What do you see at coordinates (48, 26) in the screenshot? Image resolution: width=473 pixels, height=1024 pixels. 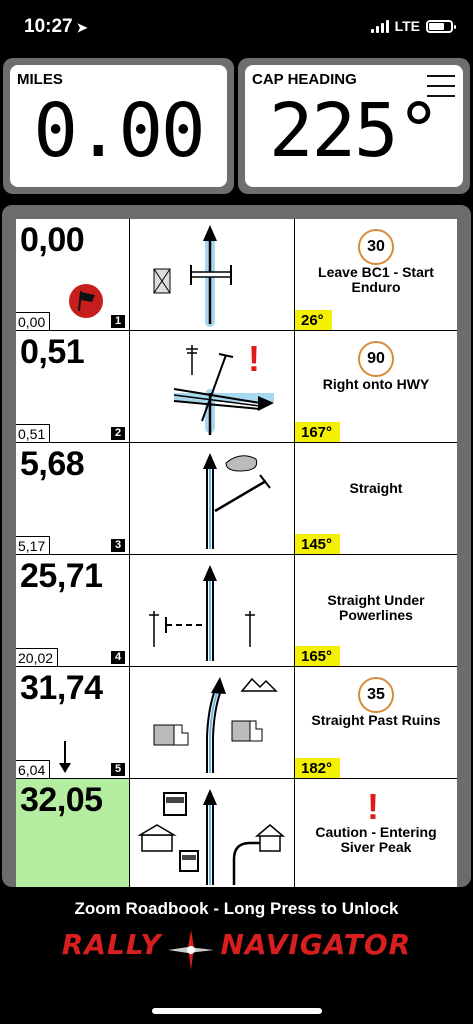 I see `clock: 10:27` at bounding box center [48, 26].